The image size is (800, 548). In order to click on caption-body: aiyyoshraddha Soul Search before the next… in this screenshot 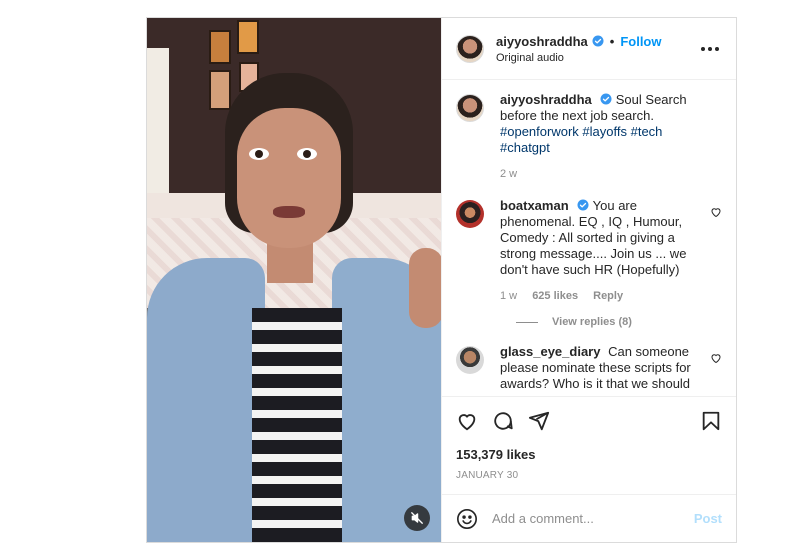, I will do `click(611, 137)`.